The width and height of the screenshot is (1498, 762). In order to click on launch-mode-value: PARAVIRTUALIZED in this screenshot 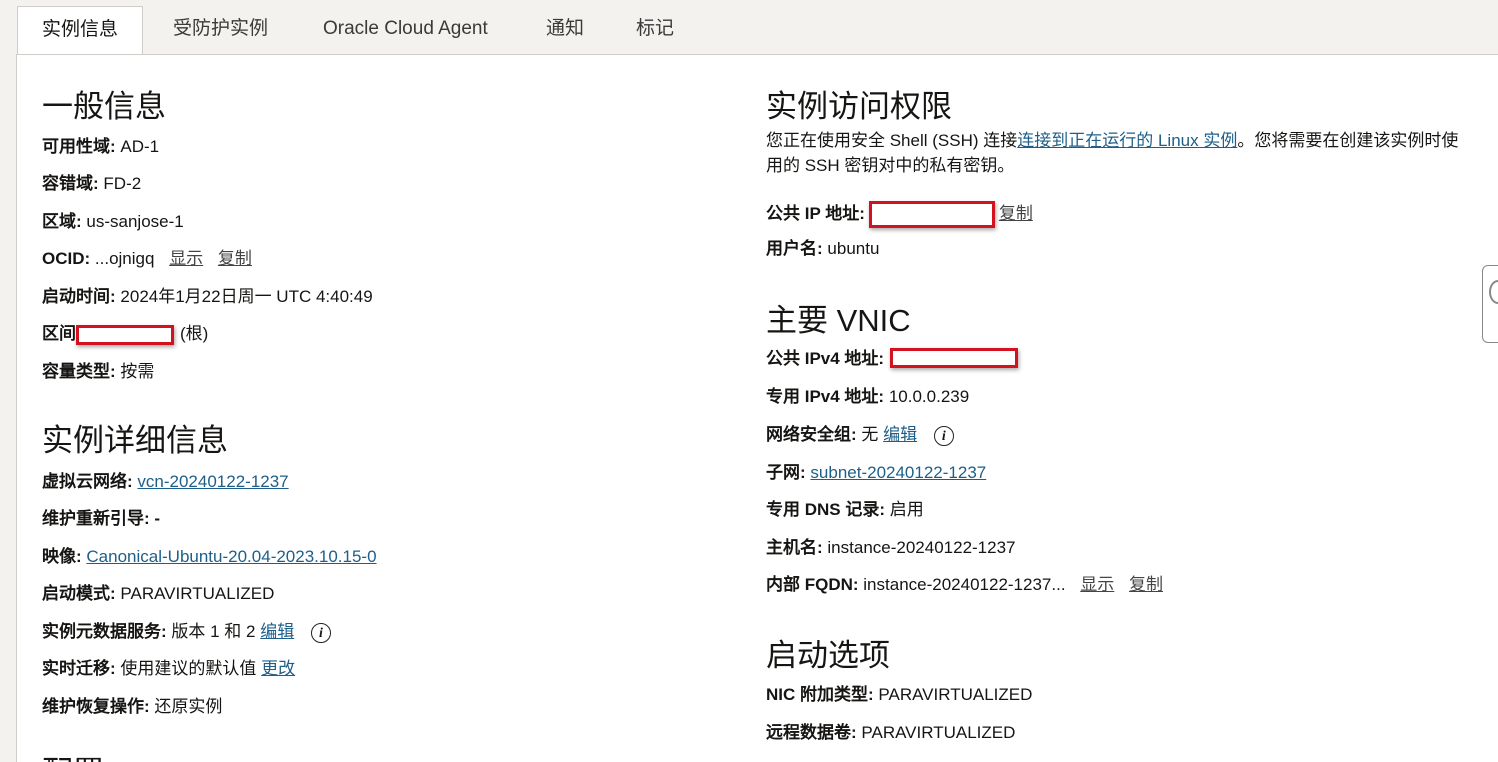, I will do `click(197, 593)`.